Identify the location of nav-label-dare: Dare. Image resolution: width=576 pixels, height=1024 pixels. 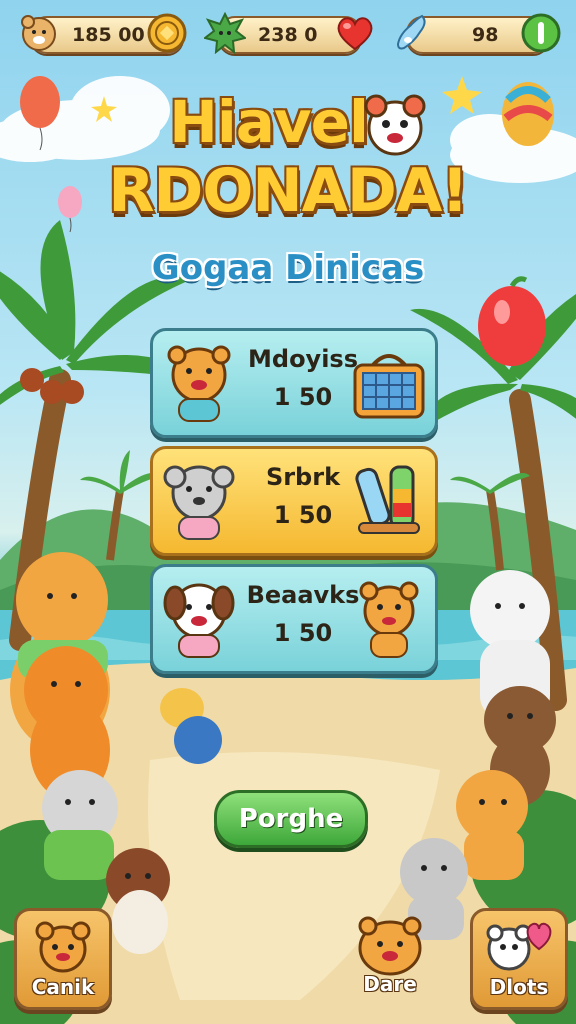
(390, 984).